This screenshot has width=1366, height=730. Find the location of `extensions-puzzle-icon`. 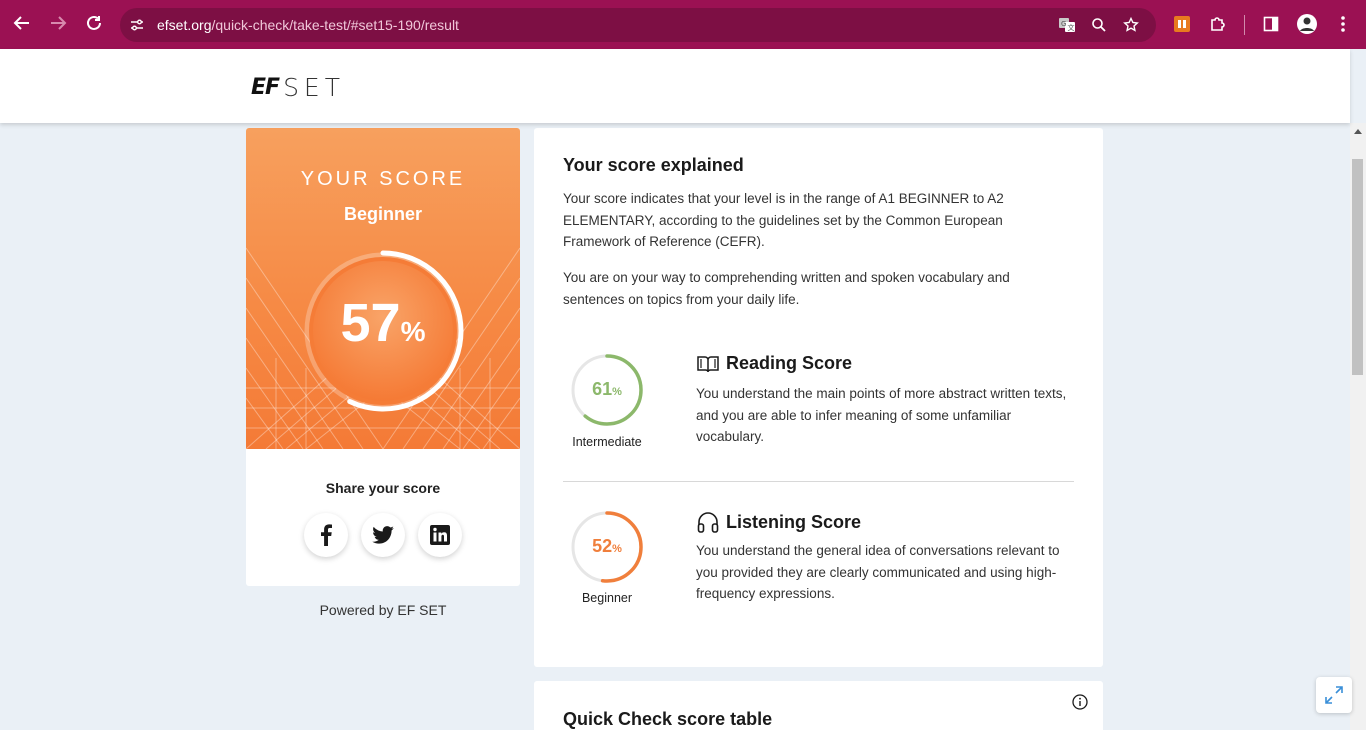

extensions-puzzle-icon is located at coordinates (1218, 24).